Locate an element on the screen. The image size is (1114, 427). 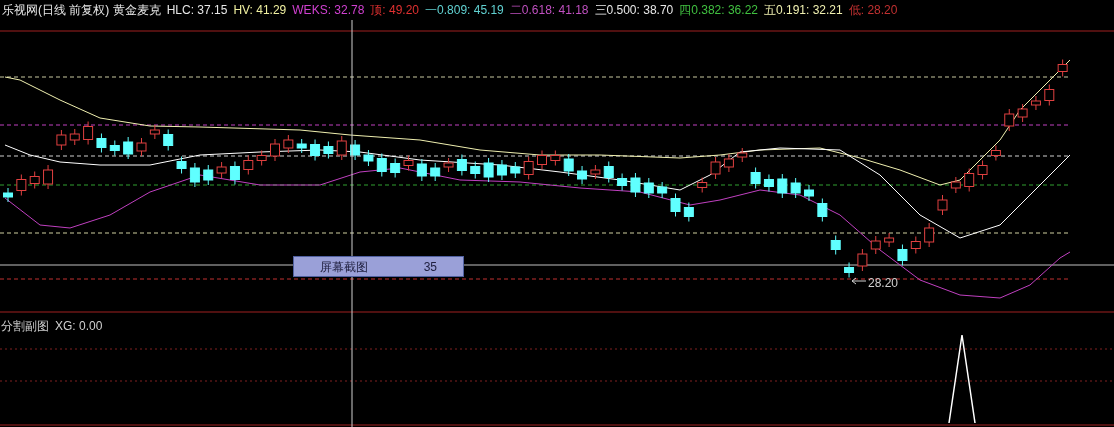
indicator-value: 三0.500: 38.70 is located at coordinates (634, 10).